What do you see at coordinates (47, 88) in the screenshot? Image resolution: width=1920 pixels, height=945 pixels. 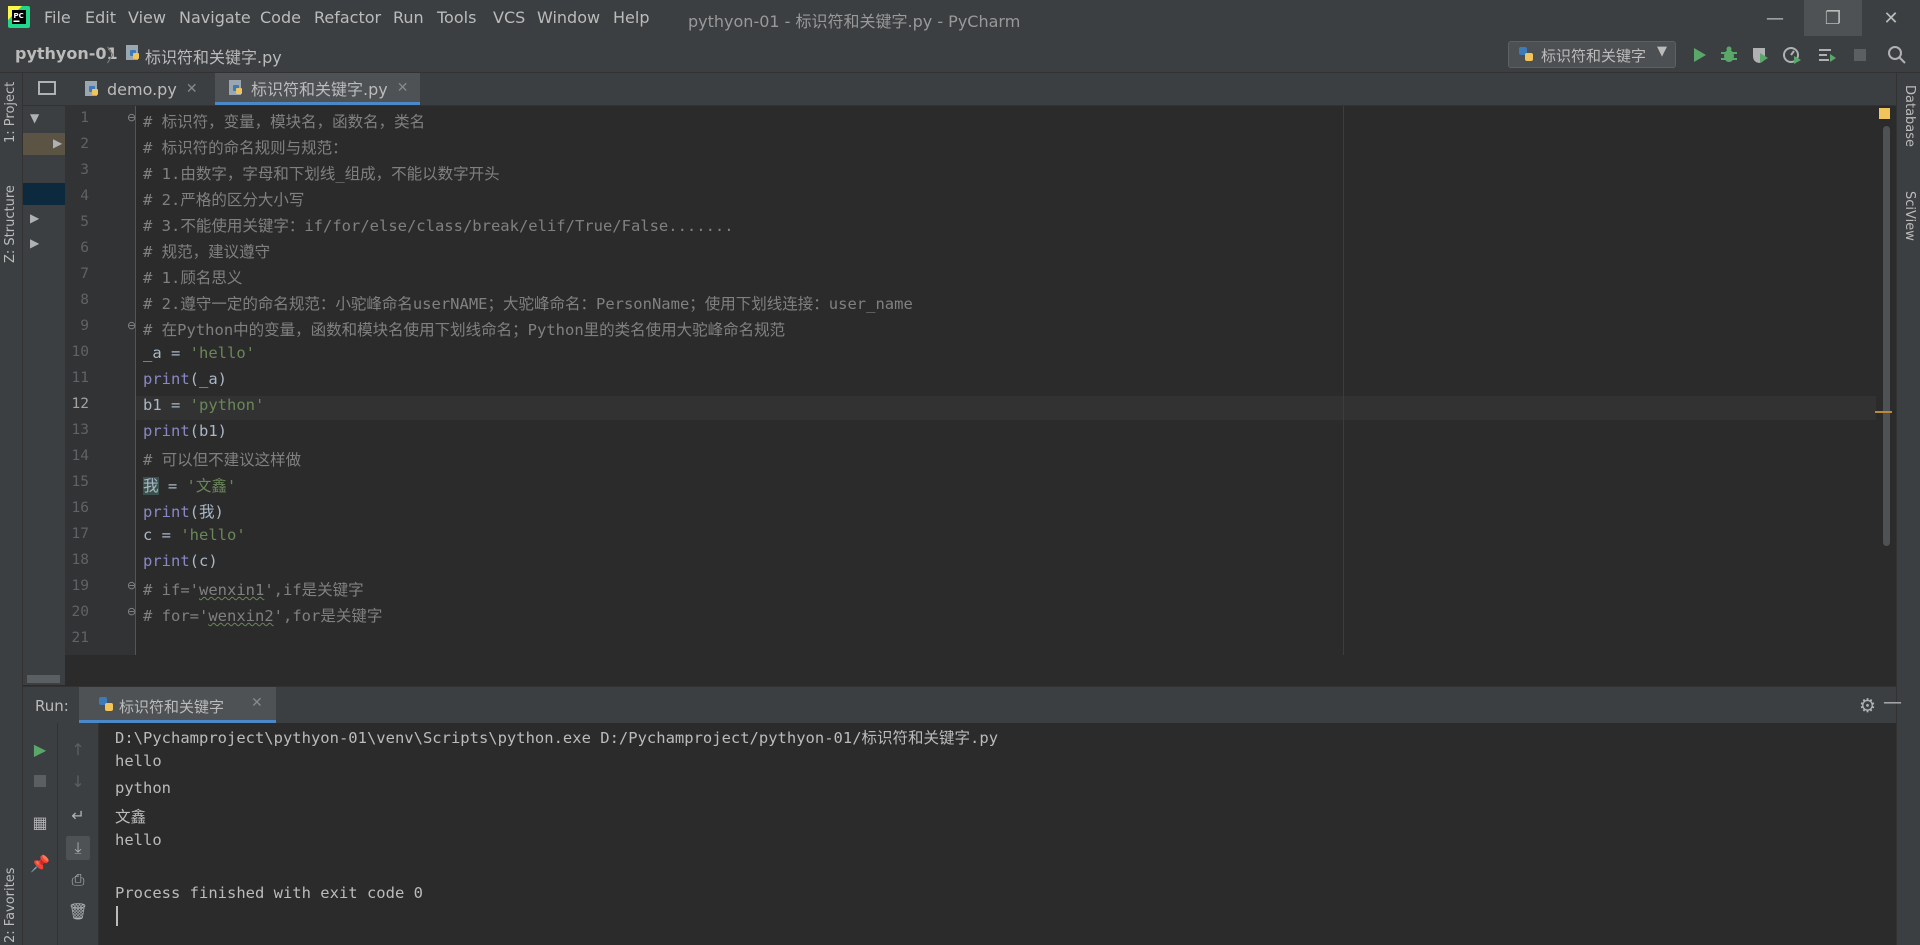 I see `editor-tabs-menu-icon` at bounding box center [47, 88].